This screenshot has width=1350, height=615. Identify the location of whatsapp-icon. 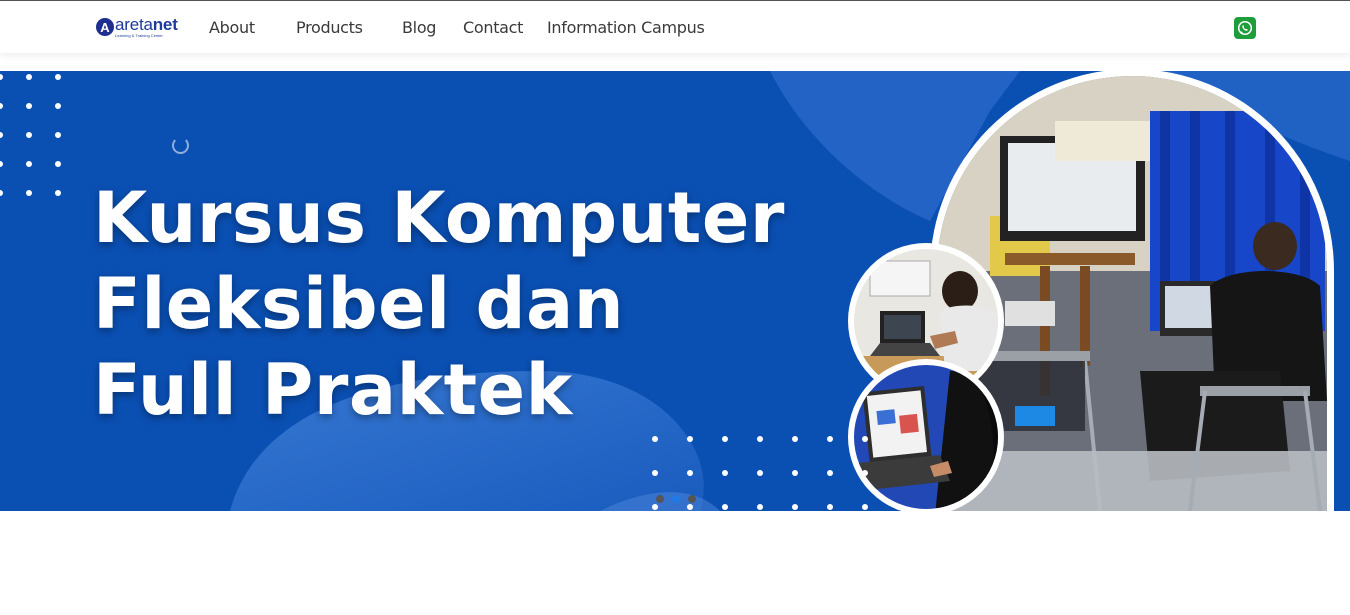
(1245, 28).